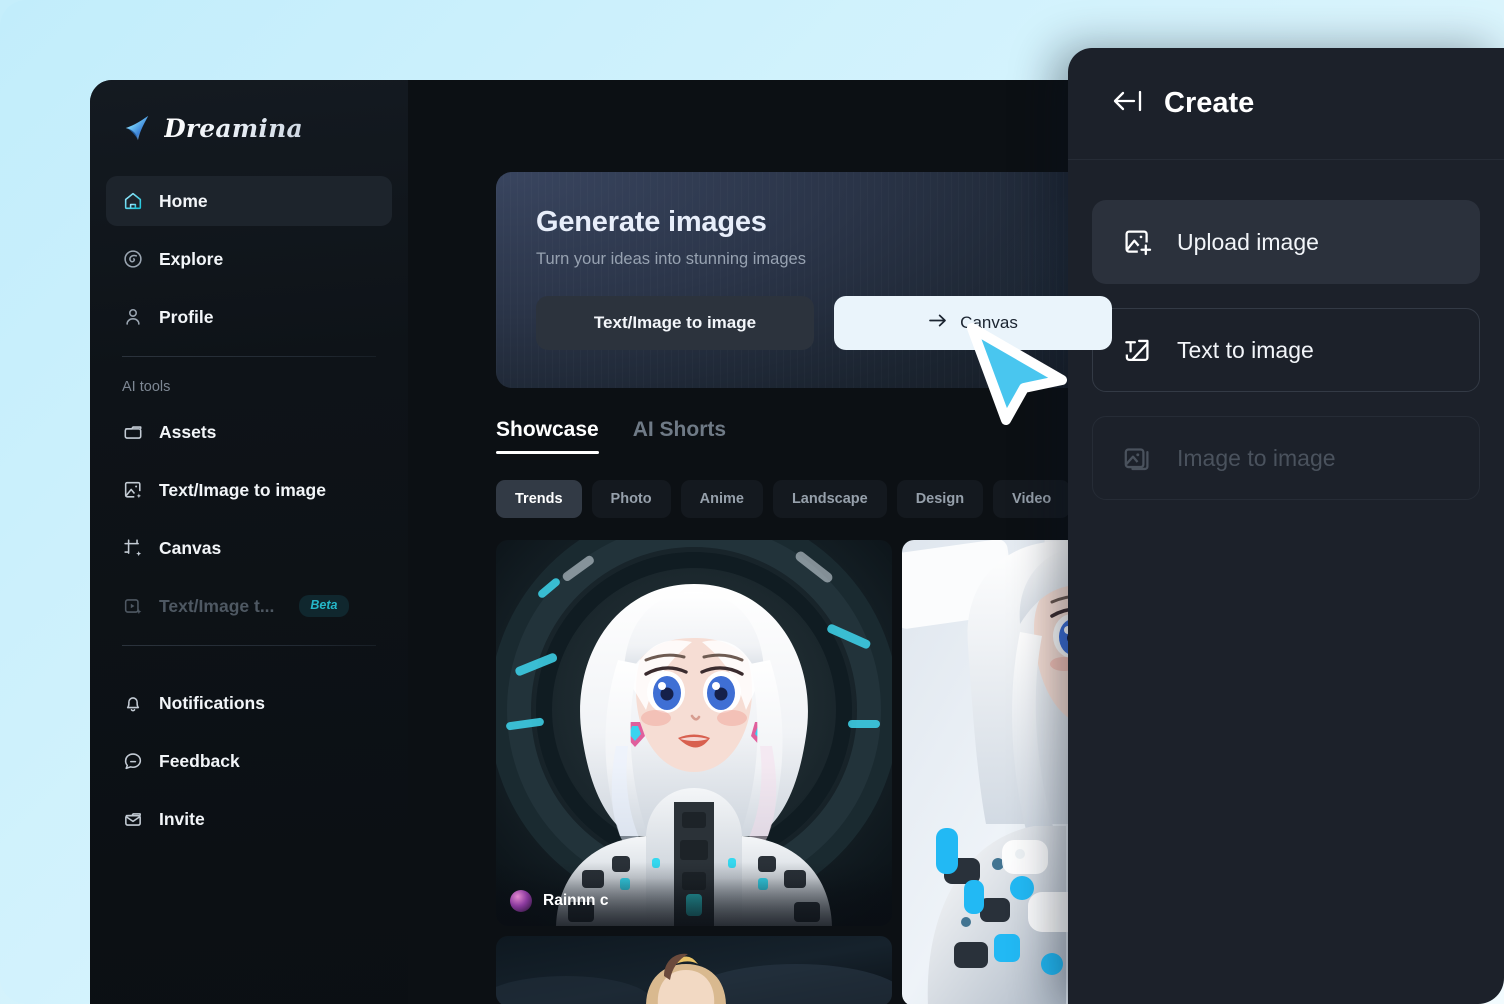 The width and height of the screenshot is (1504, 1004). Describe the element at coordinates (133, 703) in the screenshot. I see `bell-icon` at that location.